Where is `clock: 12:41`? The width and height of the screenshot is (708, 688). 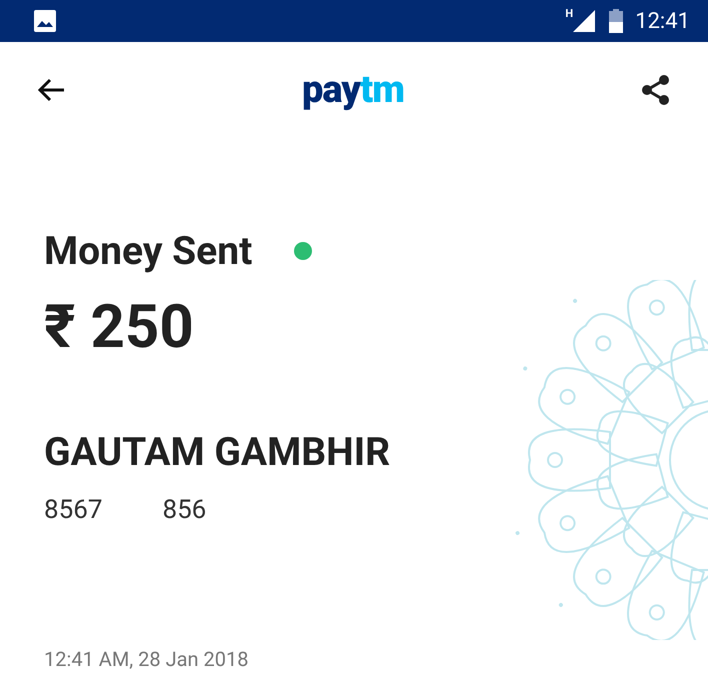
clock: 12:41 is located at coordinates (662, 22).